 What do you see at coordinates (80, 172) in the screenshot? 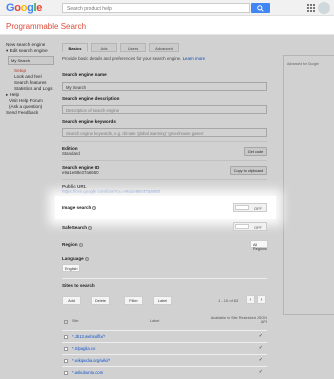
I see `engine-id-value: e9a1e88e37a6650` at bounding box center [80, 172].